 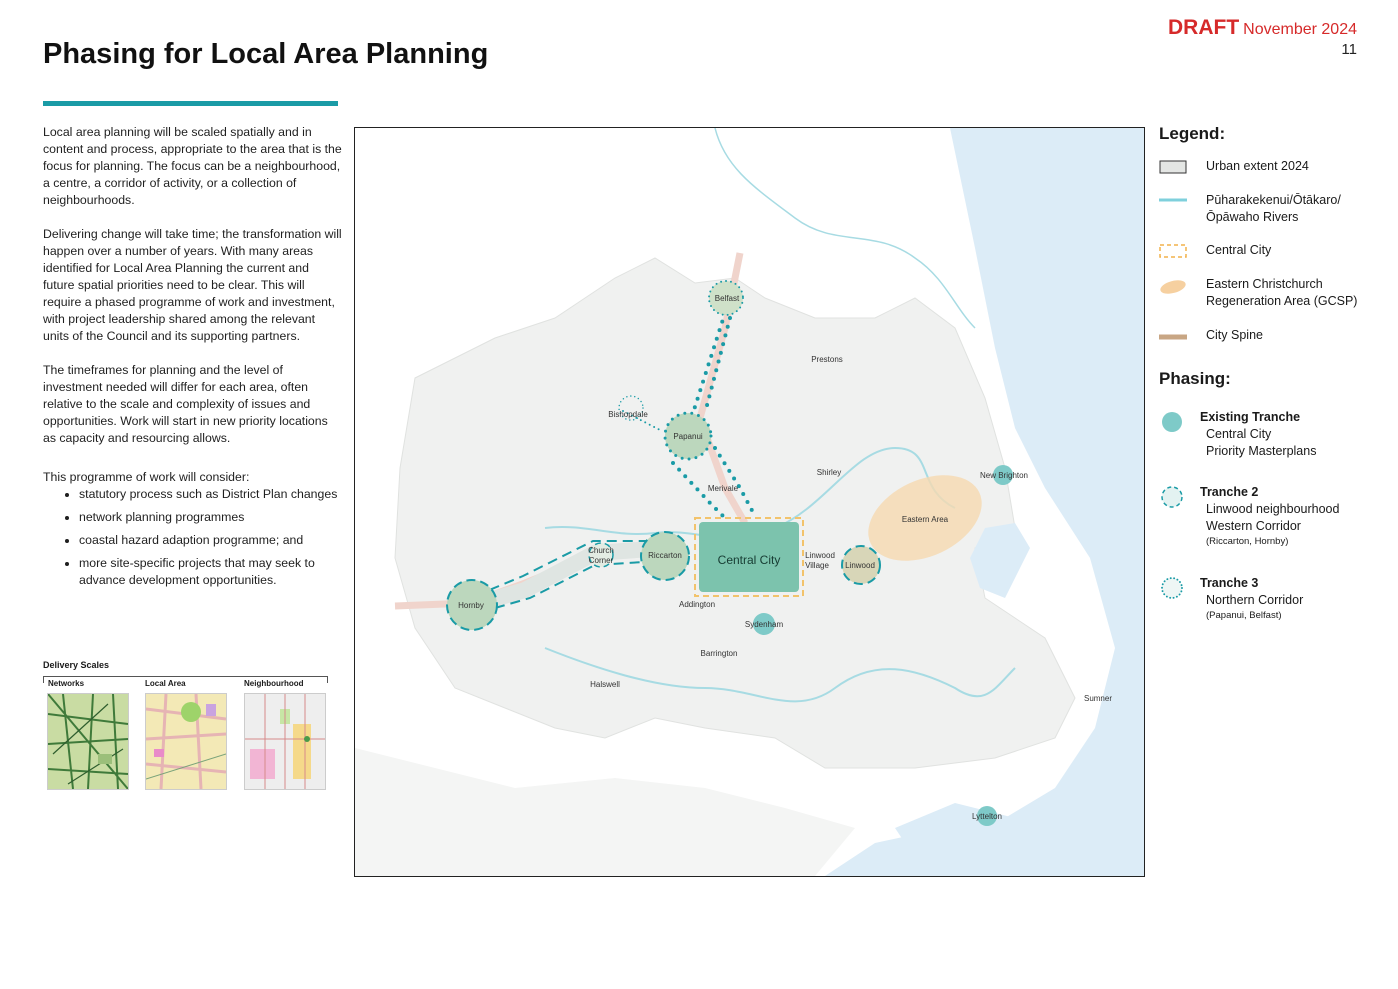 I want to click on legend-label: City Spine, so click(x=1234, y=335).